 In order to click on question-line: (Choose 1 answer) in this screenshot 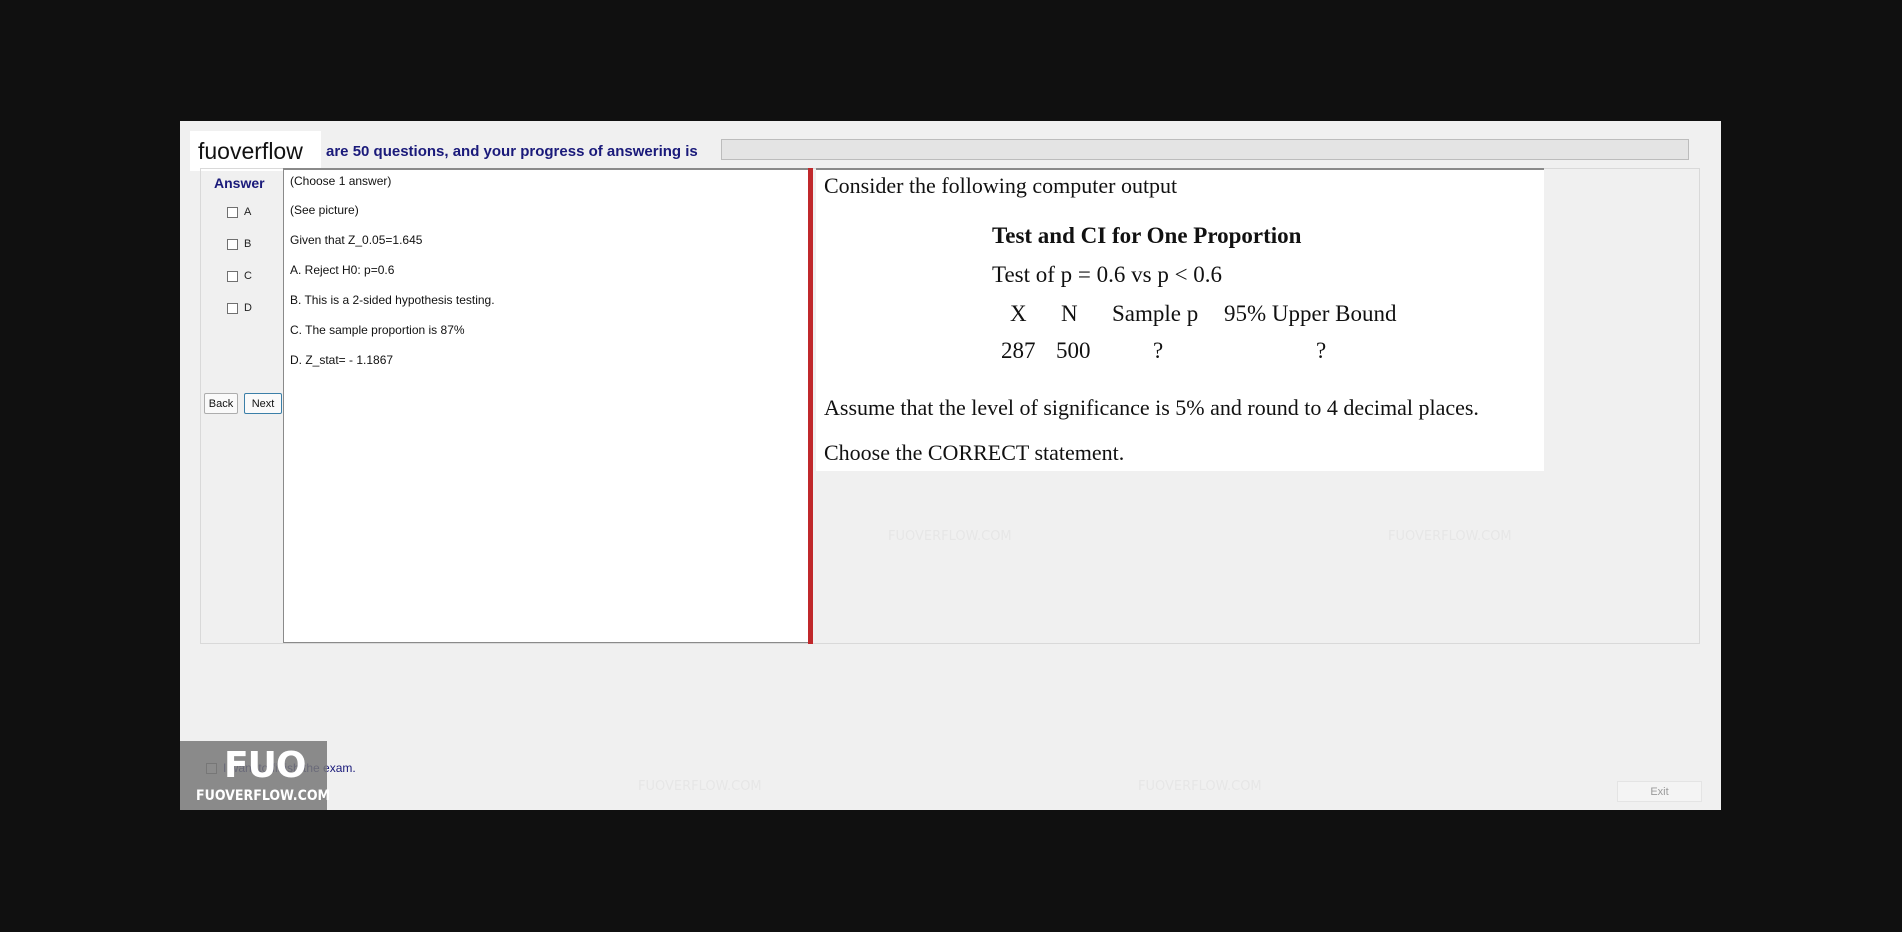, I will do `click(341, 181)`.